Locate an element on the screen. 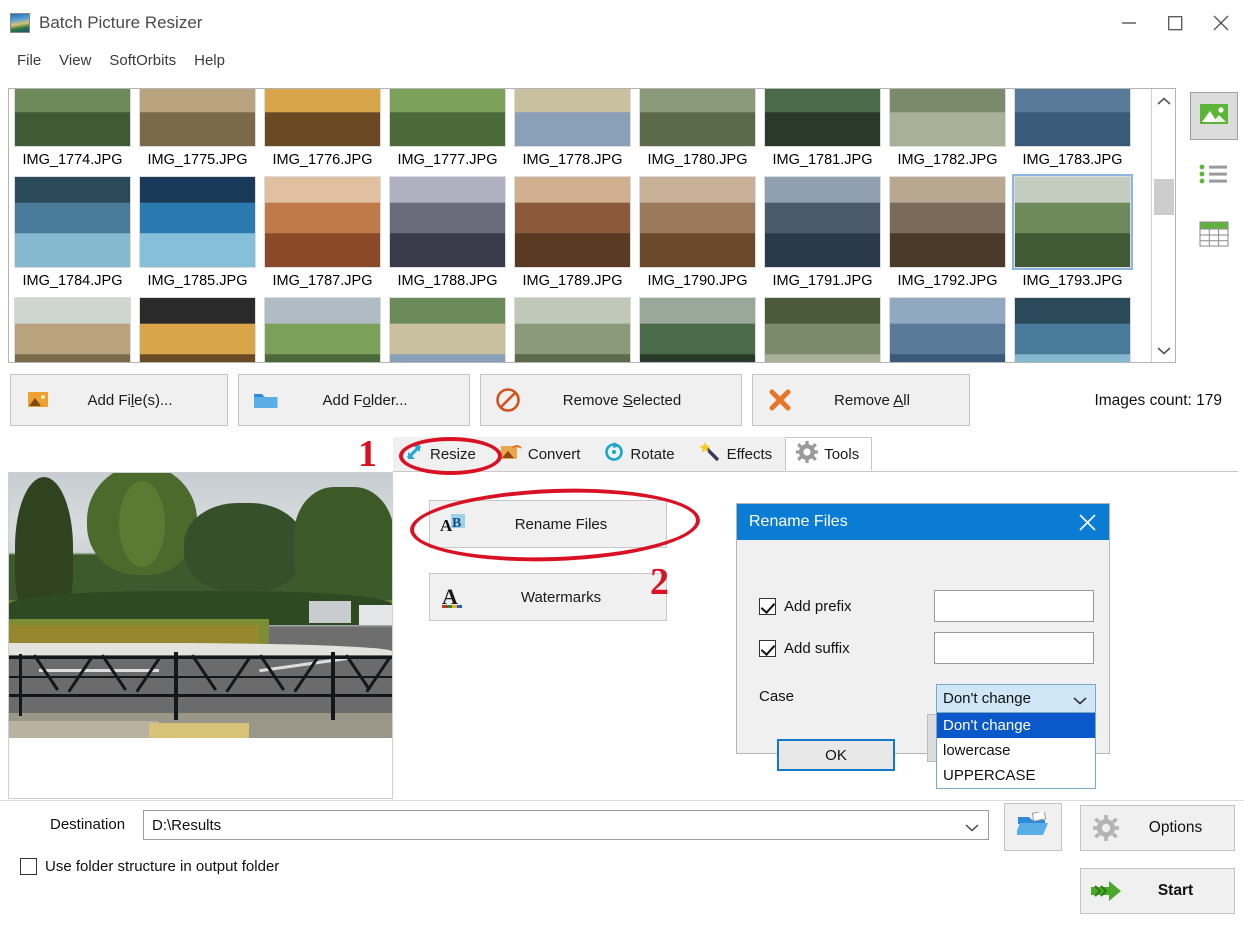 The image size is (1244, 927). thumbnail-item: IMG_1796.JPG is located at coordinates (322, 328).